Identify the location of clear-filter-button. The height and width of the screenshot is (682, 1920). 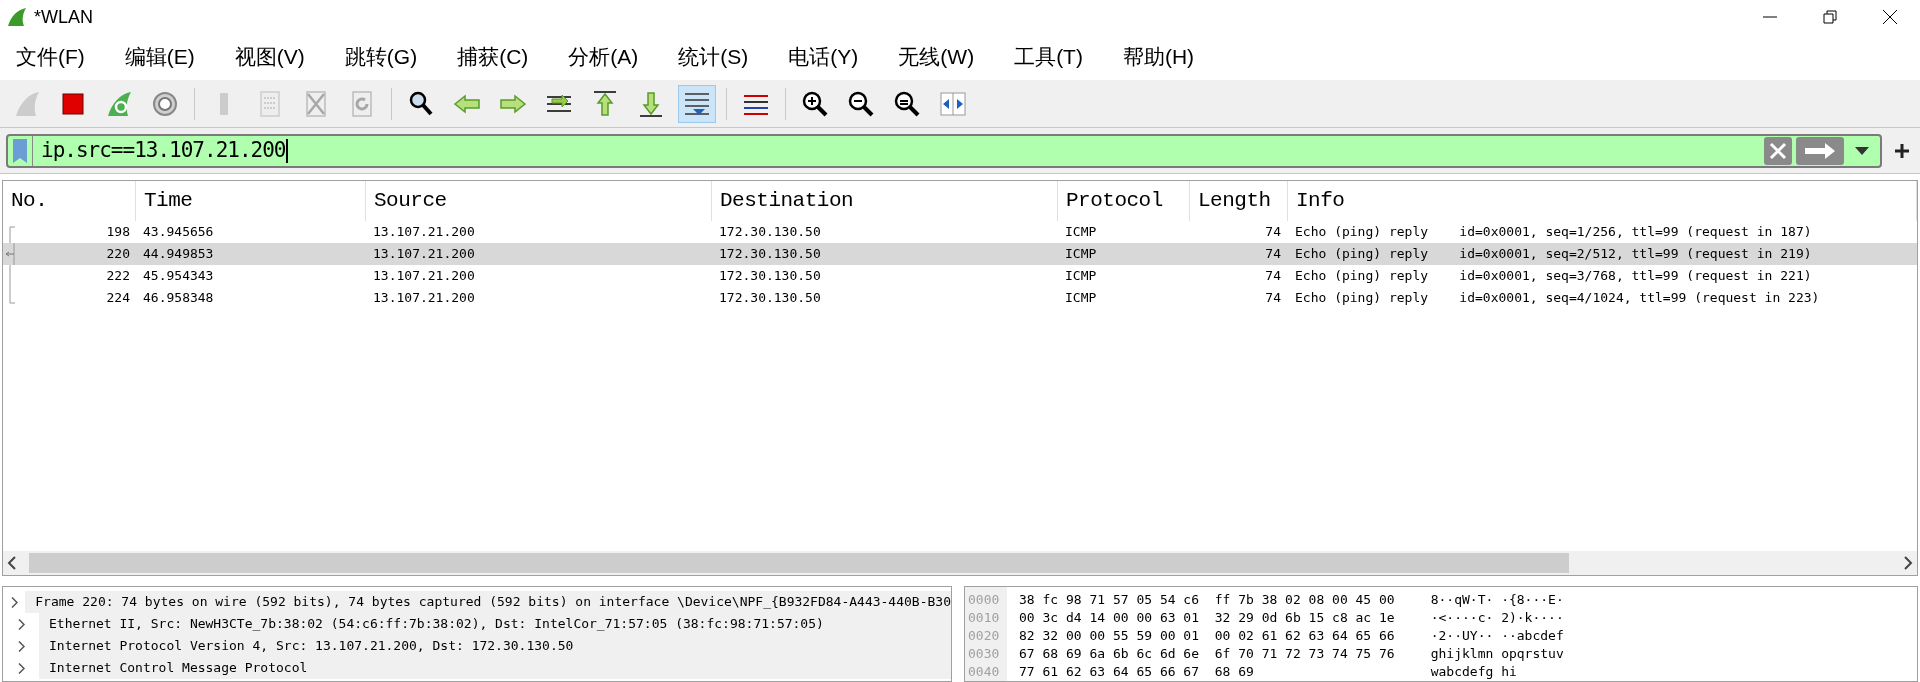
(1778, 150).